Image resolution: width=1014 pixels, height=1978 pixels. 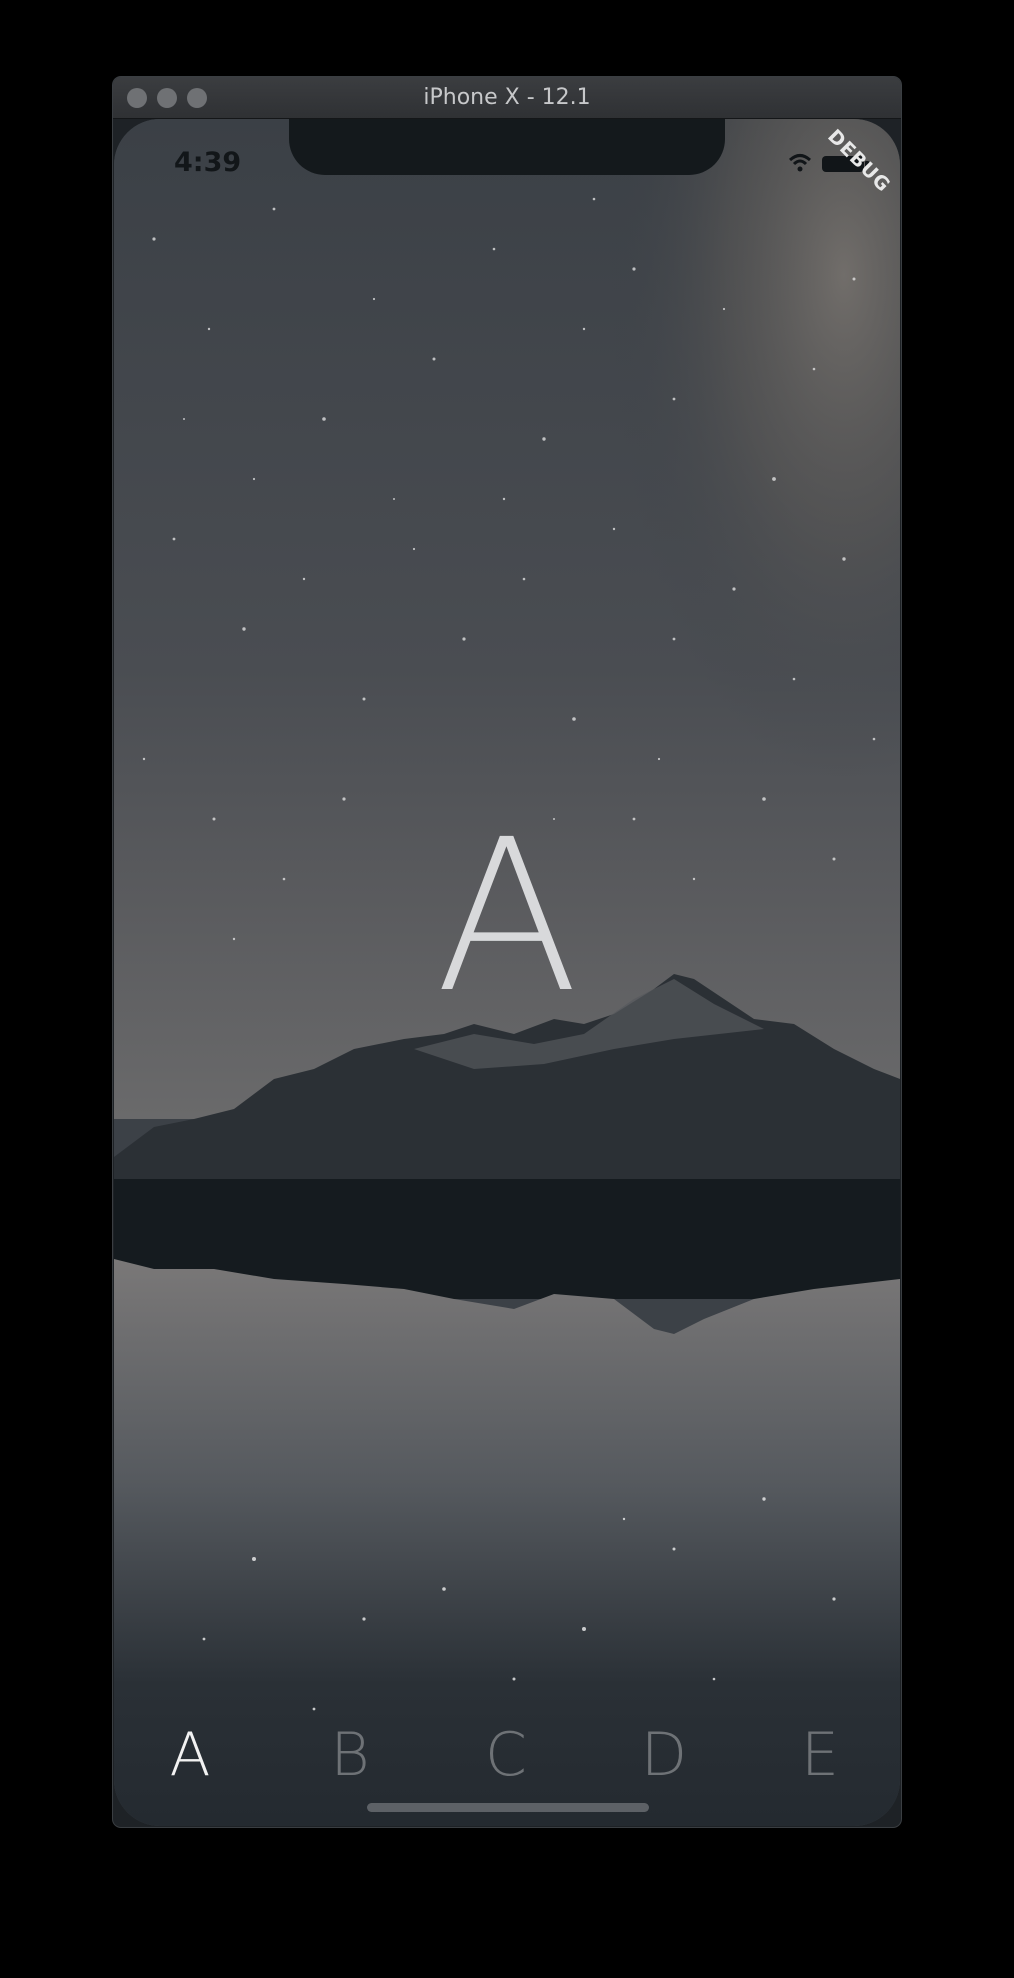 I want to click on bottom-letter-tabbar: A B C D E, so click(x=507, y=1763).